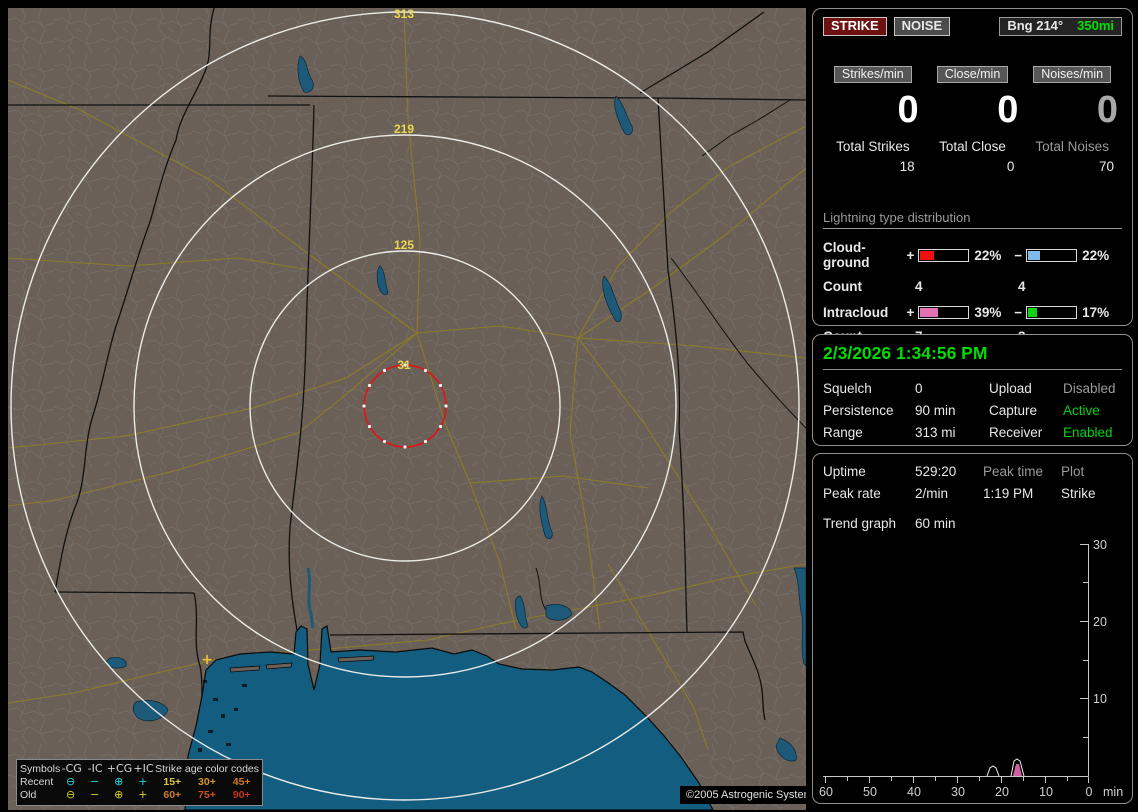 Image resolution: width=1138 pixels, height=812 pixels. What do you see at coordinates (70, 781) in the screenshot?
I see `neg-cg-recent-icon: ⊖` at bounding box center [70, 781].